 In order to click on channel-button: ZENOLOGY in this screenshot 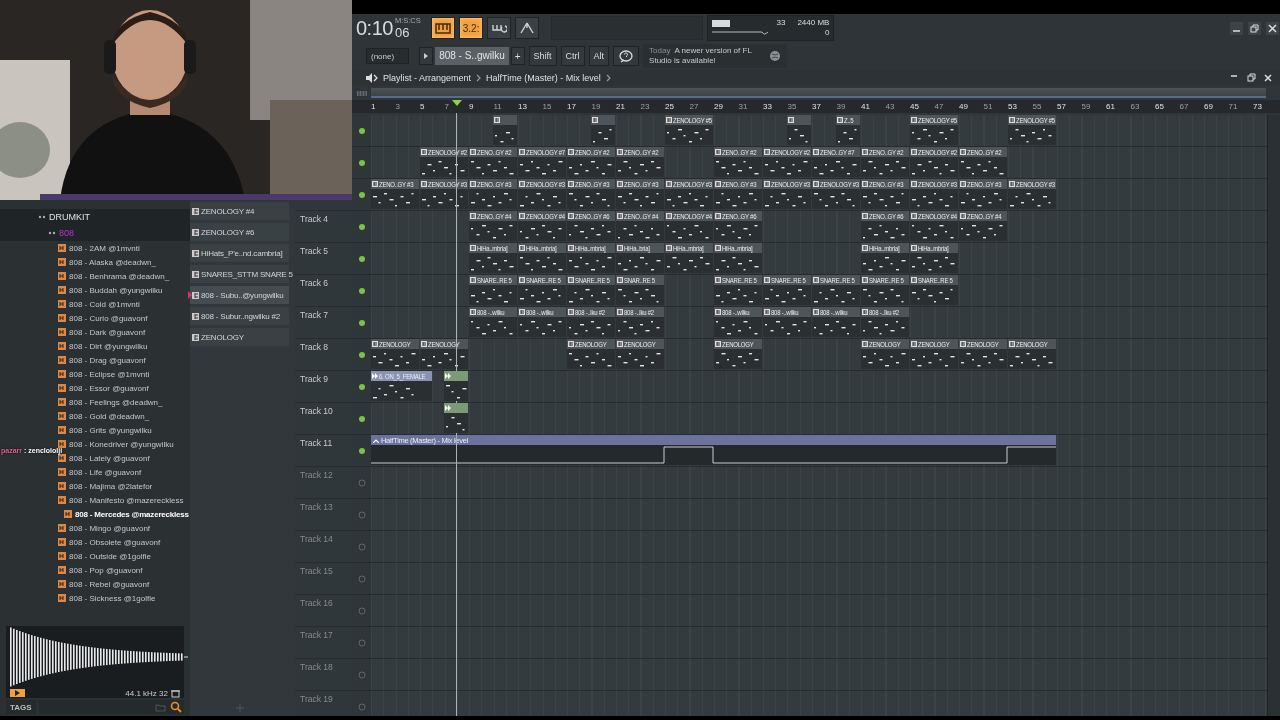, I will do `click(239, 337)`.